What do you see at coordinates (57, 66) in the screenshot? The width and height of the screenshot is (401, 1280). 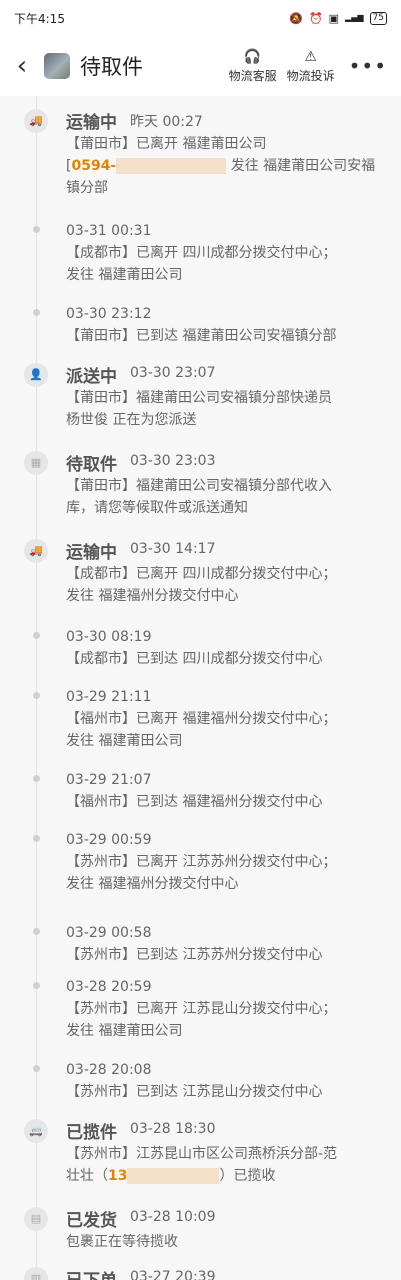 I see `package-thumbnail` at bounding box center [57, 66].